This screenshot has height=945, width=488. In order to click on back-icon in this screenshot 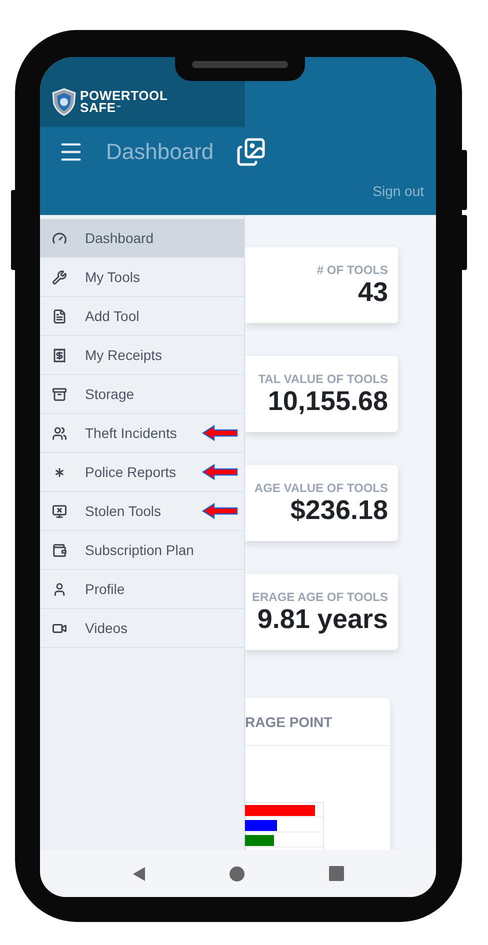, I will do `click(139, 874)`.